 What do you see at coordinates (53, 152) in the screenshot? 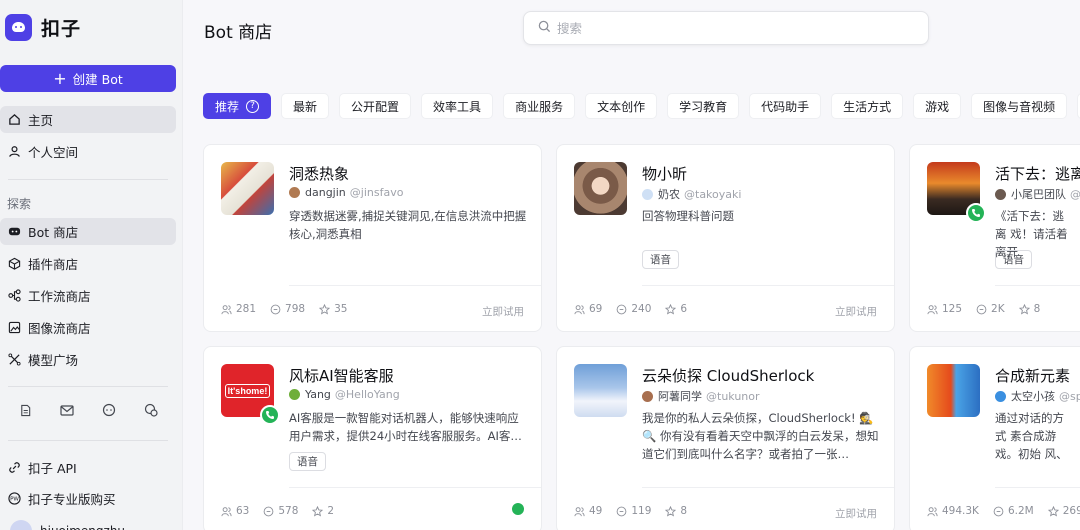
I see `sidebar-item-label: 个人空间` at bounding box center [53, 152].